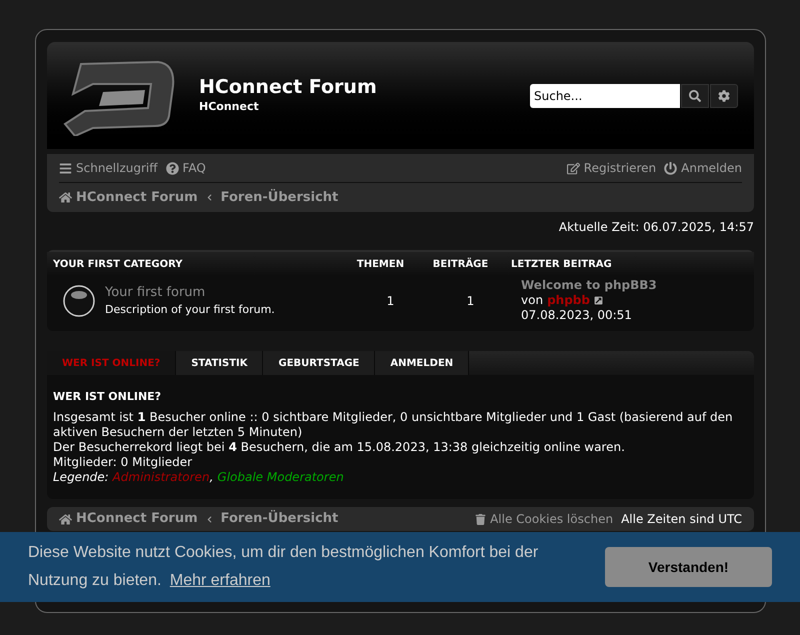  What do you see at coordinates (577, 315) in the screenshot?
I see `last-post-date: 07.08.2023, 00:51` at bounding box center [577, 315].